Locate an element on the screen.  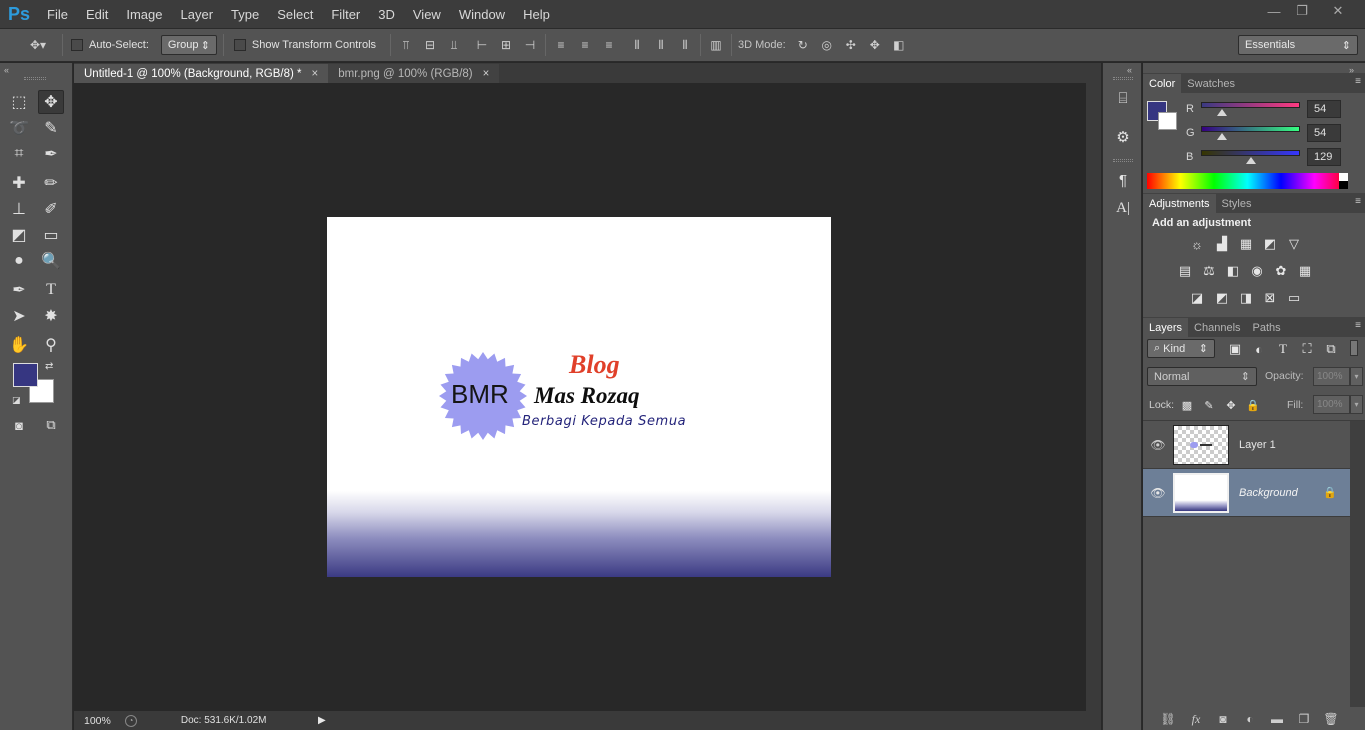
spectrum-white-swatch is located at coordinates (1343, 177).